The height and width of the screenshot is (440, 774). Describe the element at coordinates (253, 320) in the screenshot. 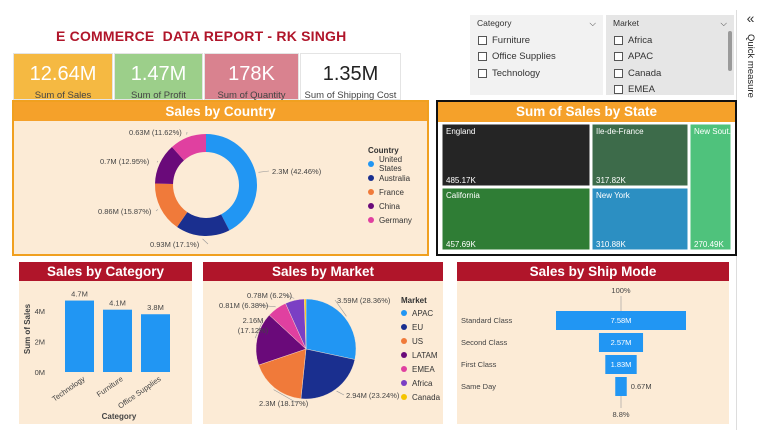

I see `data-label: 2.16M` at that location.